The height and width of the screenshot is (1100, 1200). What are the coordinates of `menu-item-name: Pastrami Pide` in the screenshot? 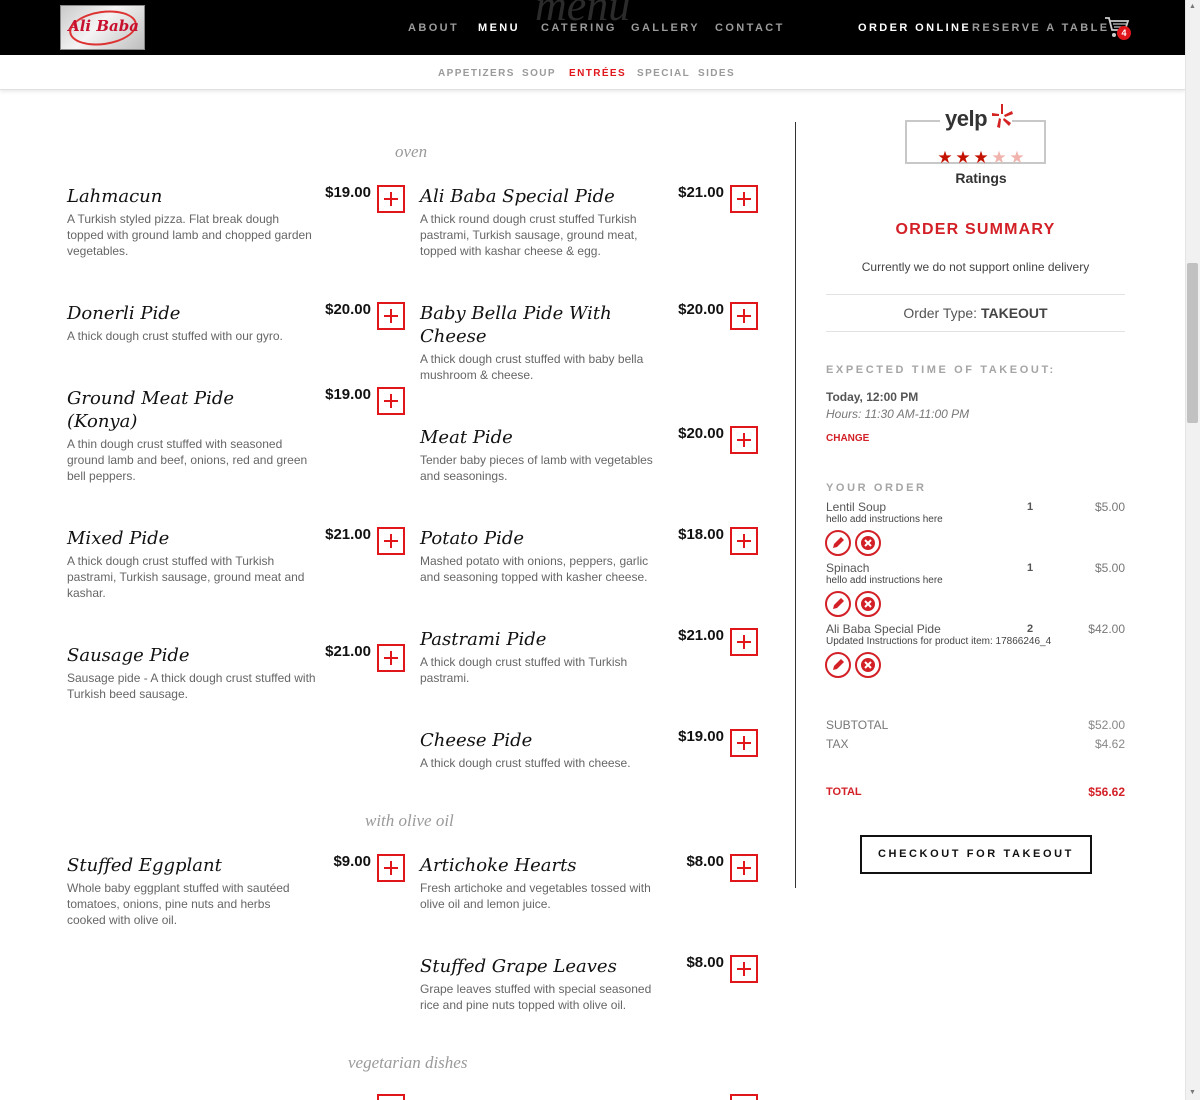 It's located at (483, 639).